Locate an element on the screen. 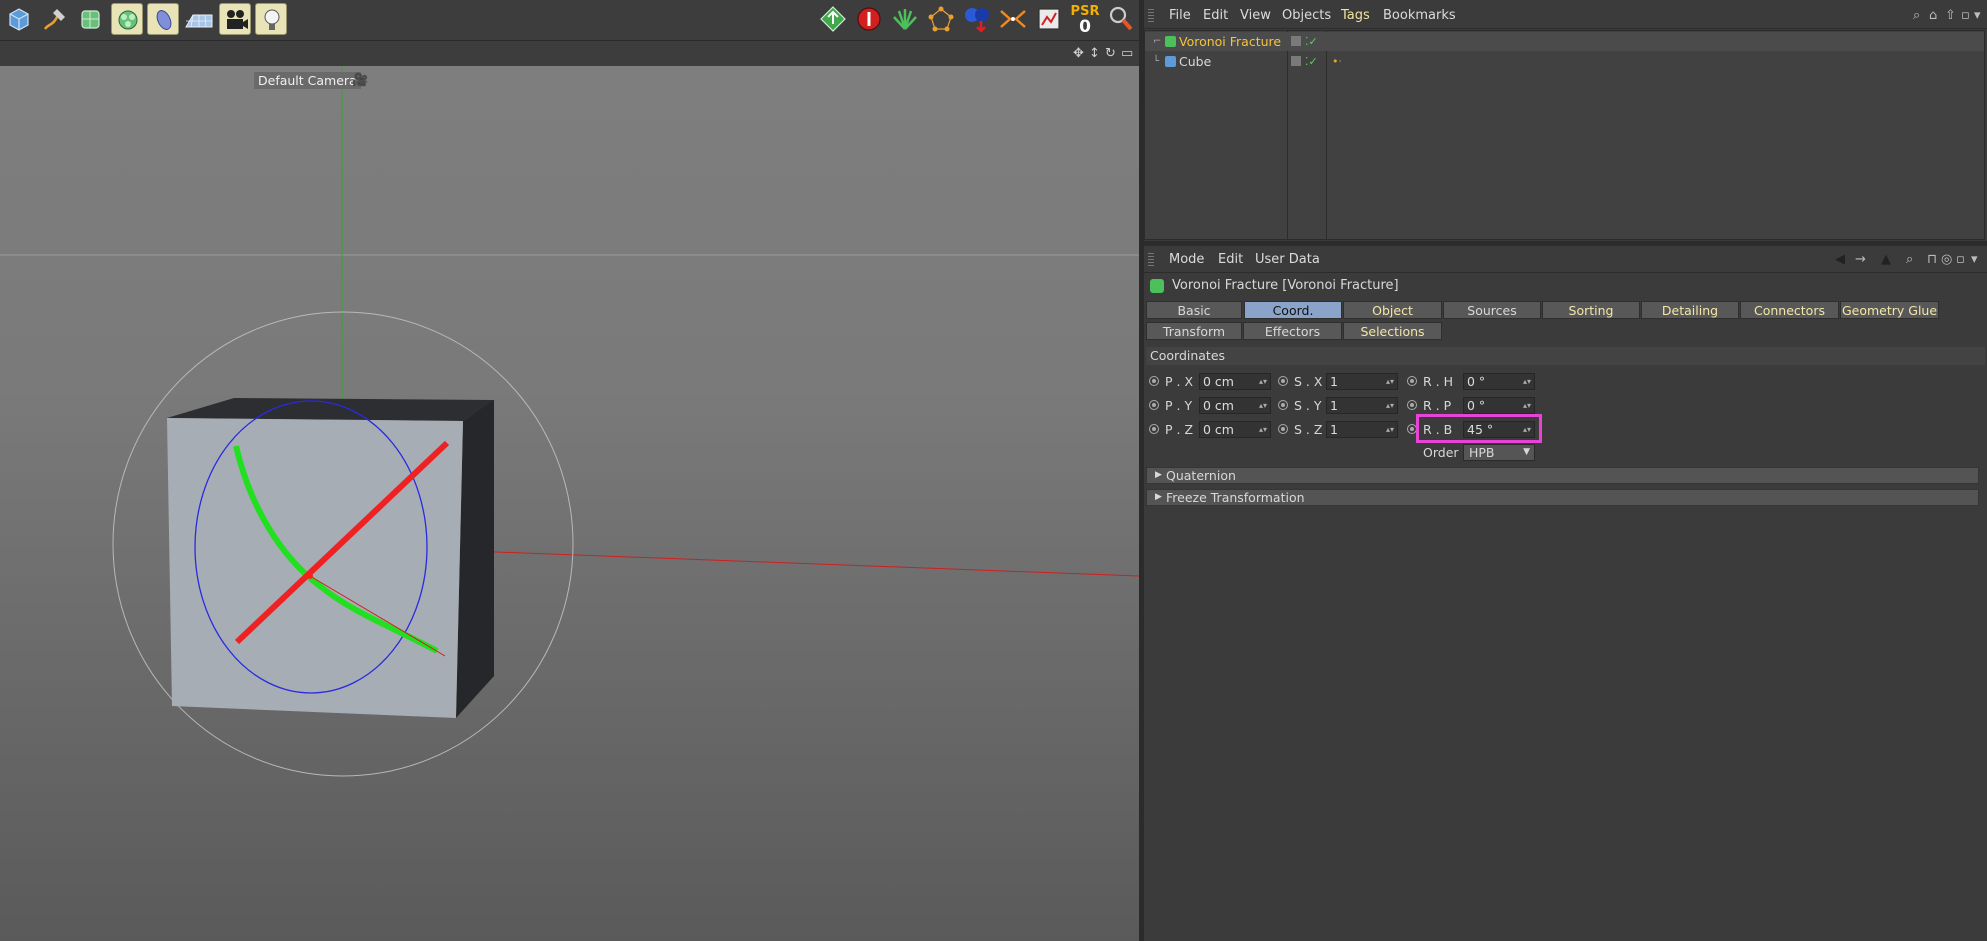 The height and width of the screenshot is (941, 1987). sculpt-grass-icon is located at coordinates (905, 19).